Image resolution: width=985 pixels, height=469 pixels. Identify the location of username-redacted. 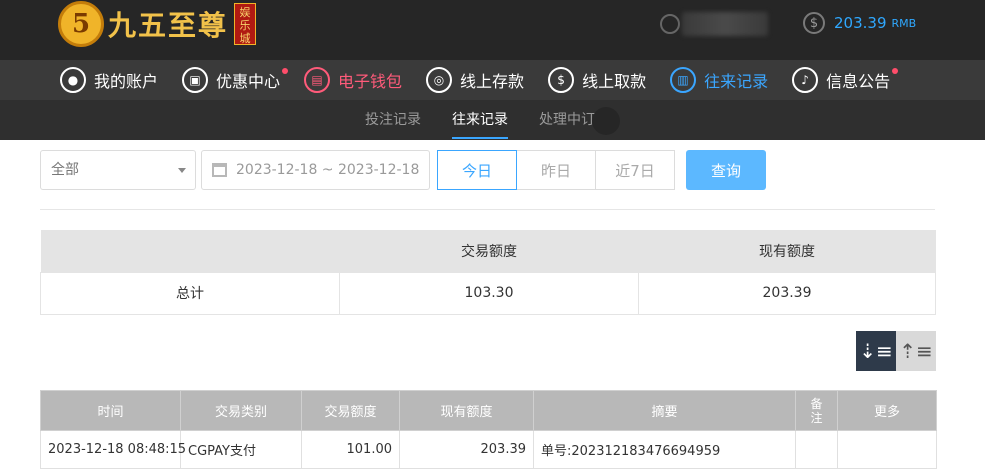
(725, 24).